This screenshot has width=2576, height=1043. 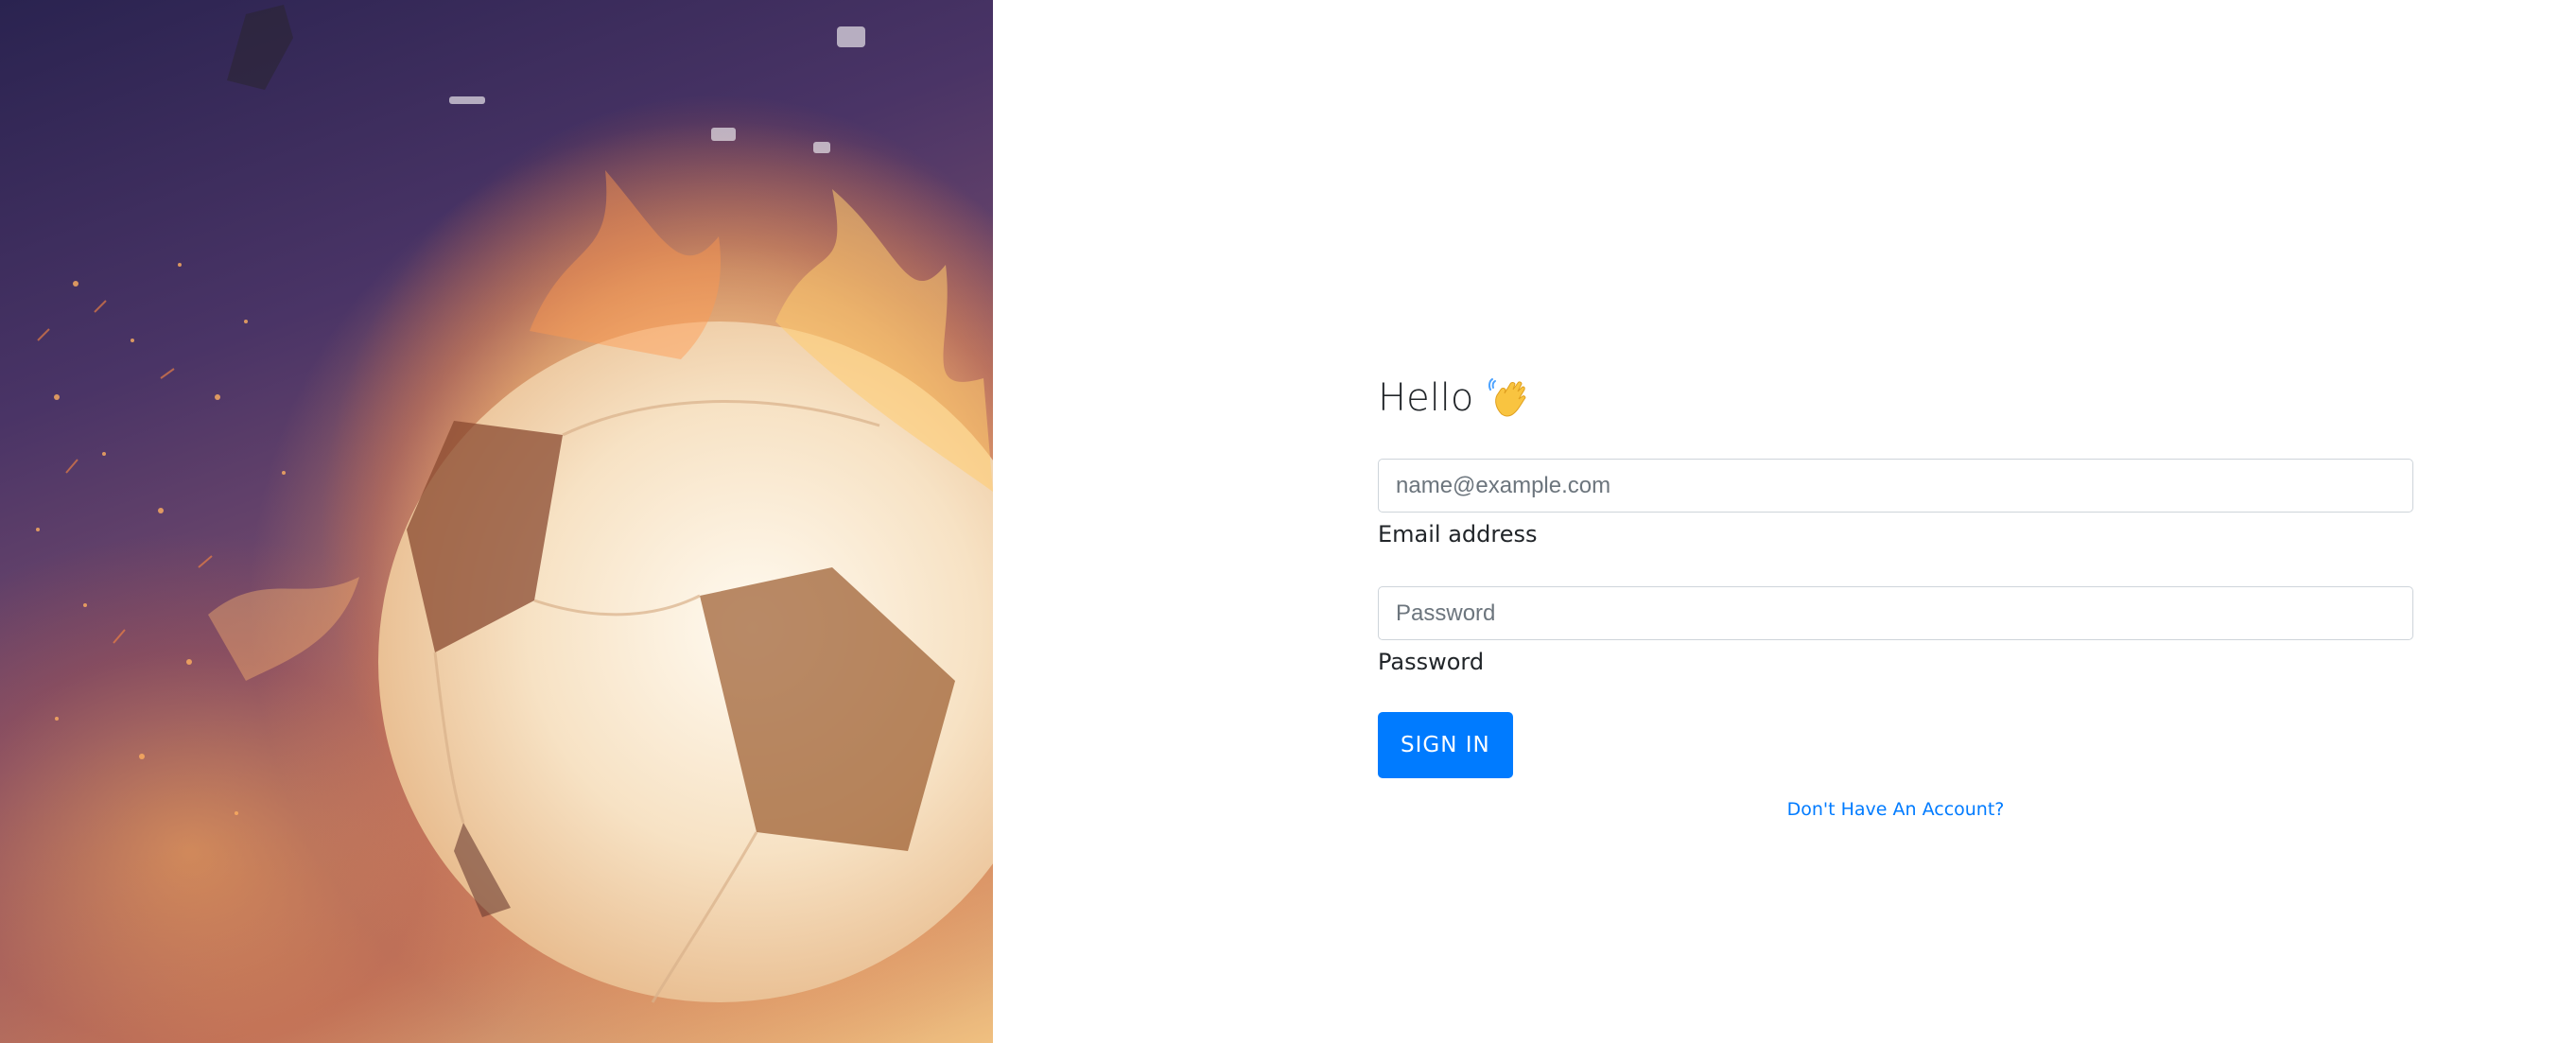 I want to click on greeting-heading: Hello, so click(x=1895, y=398).